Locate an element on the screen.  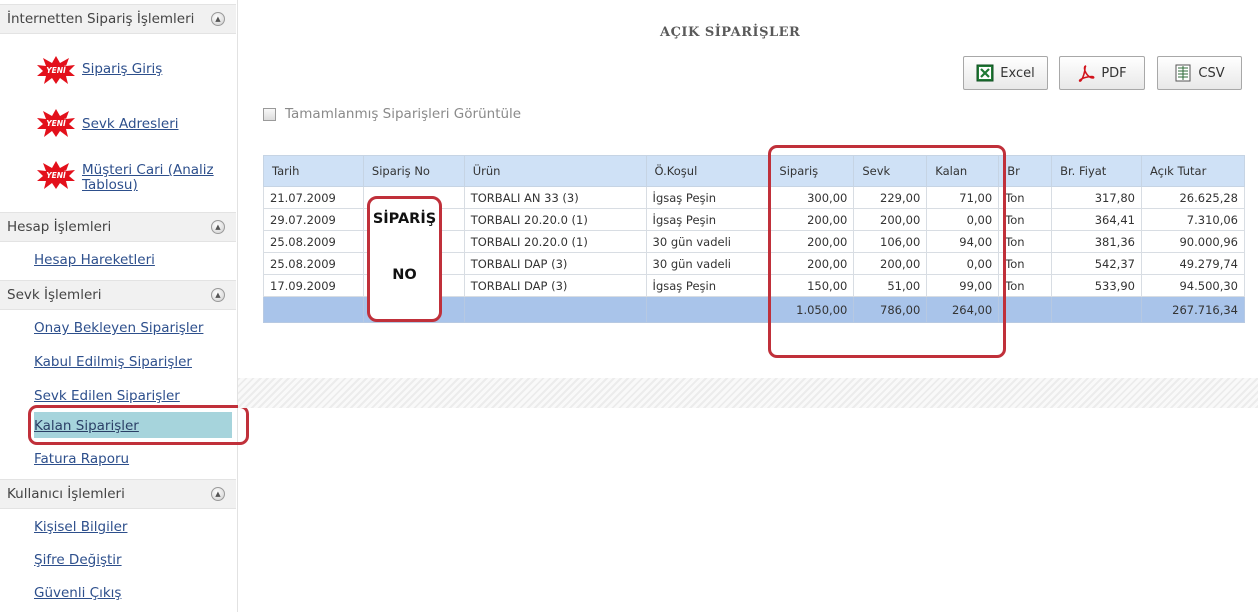
col-header-birim-fiyat: Br. Fiyat is located at coordinates (1096, 171).